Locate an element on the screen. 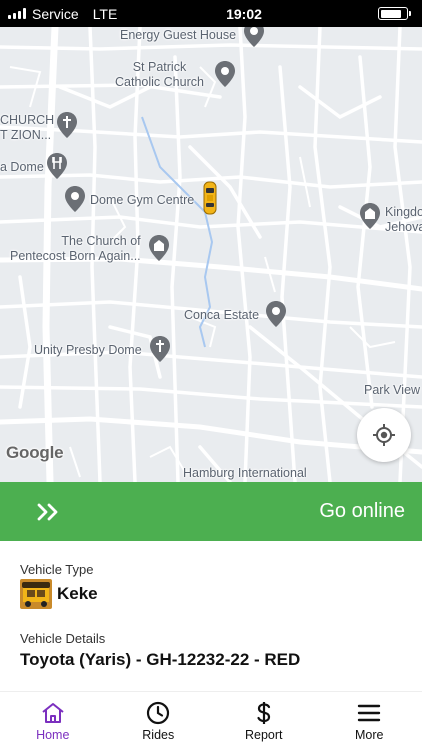 Image resolution: width=422 pixels, height=750 pixels. vehicle-details-value: Toyota (Yaris) - GH-12232-22 - RED is located at coordinates (160, 659).